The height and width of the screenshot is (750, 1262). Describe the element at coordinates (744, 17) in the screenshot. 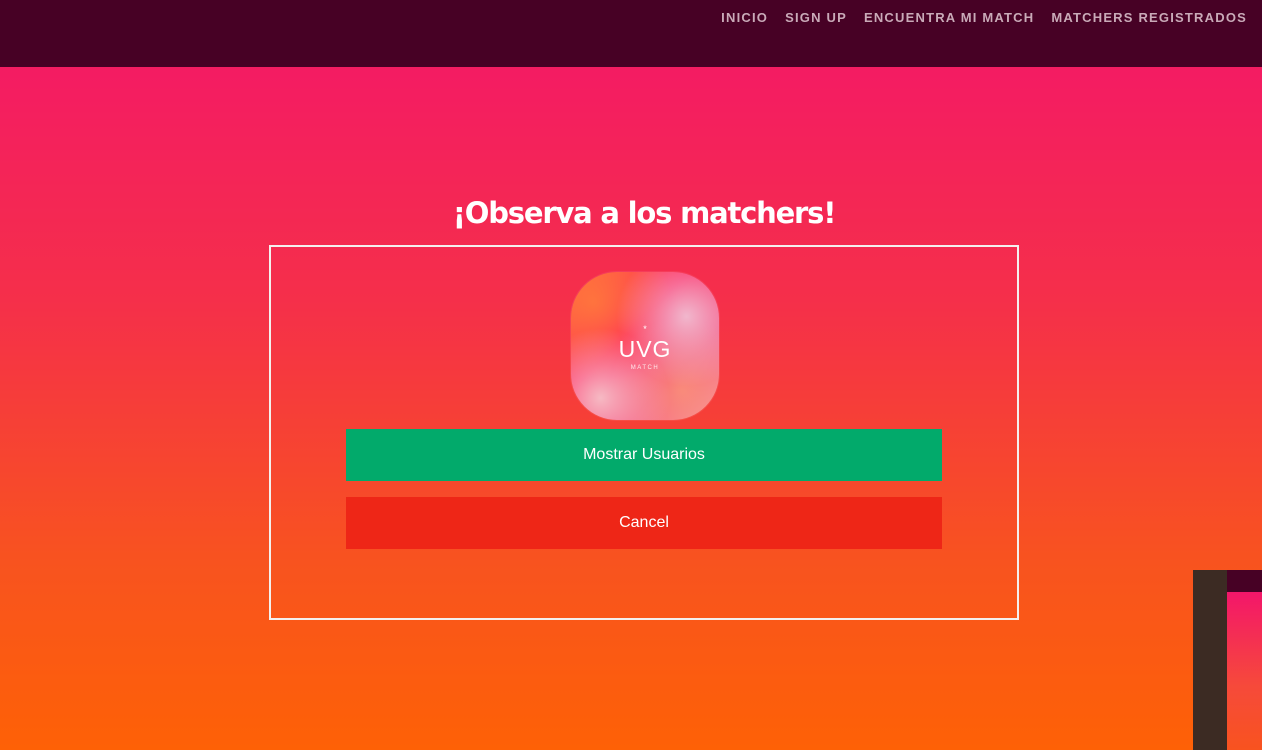

I see `nav-link-inicio: INICIO` at that location.